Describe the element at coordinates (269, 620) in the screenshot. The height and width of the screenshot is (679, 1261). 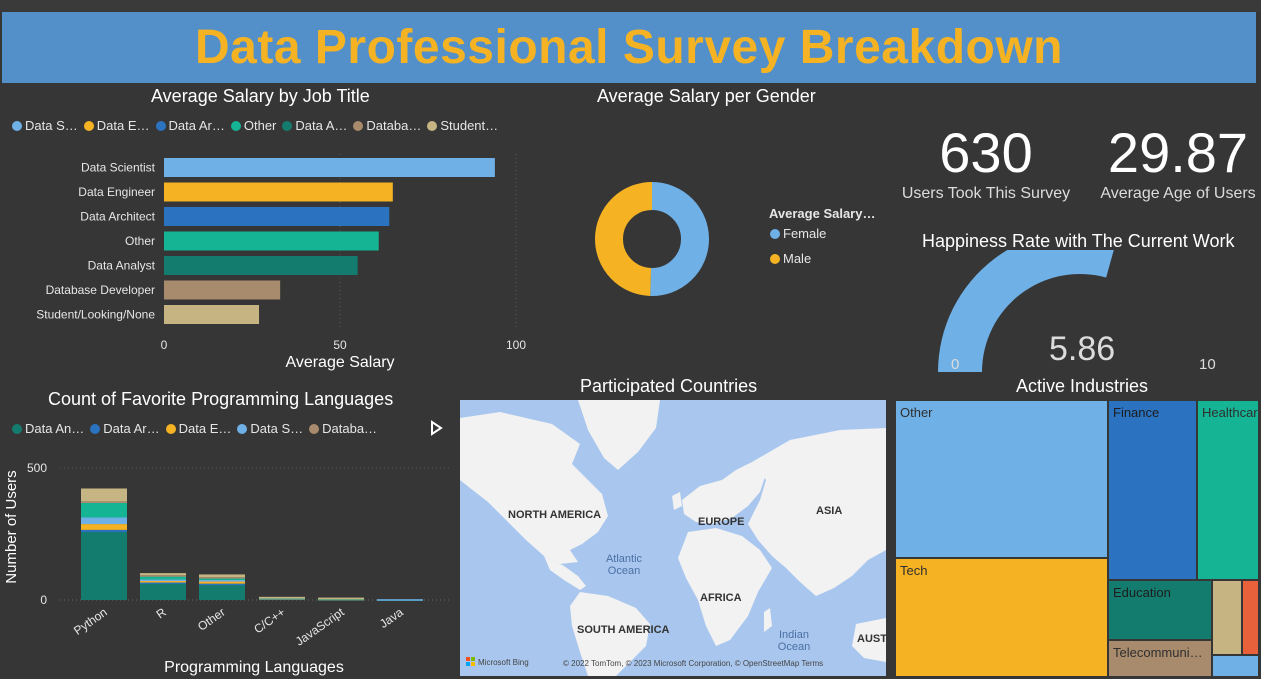
I see `lang-chart-category-label: C/C++` at that location.